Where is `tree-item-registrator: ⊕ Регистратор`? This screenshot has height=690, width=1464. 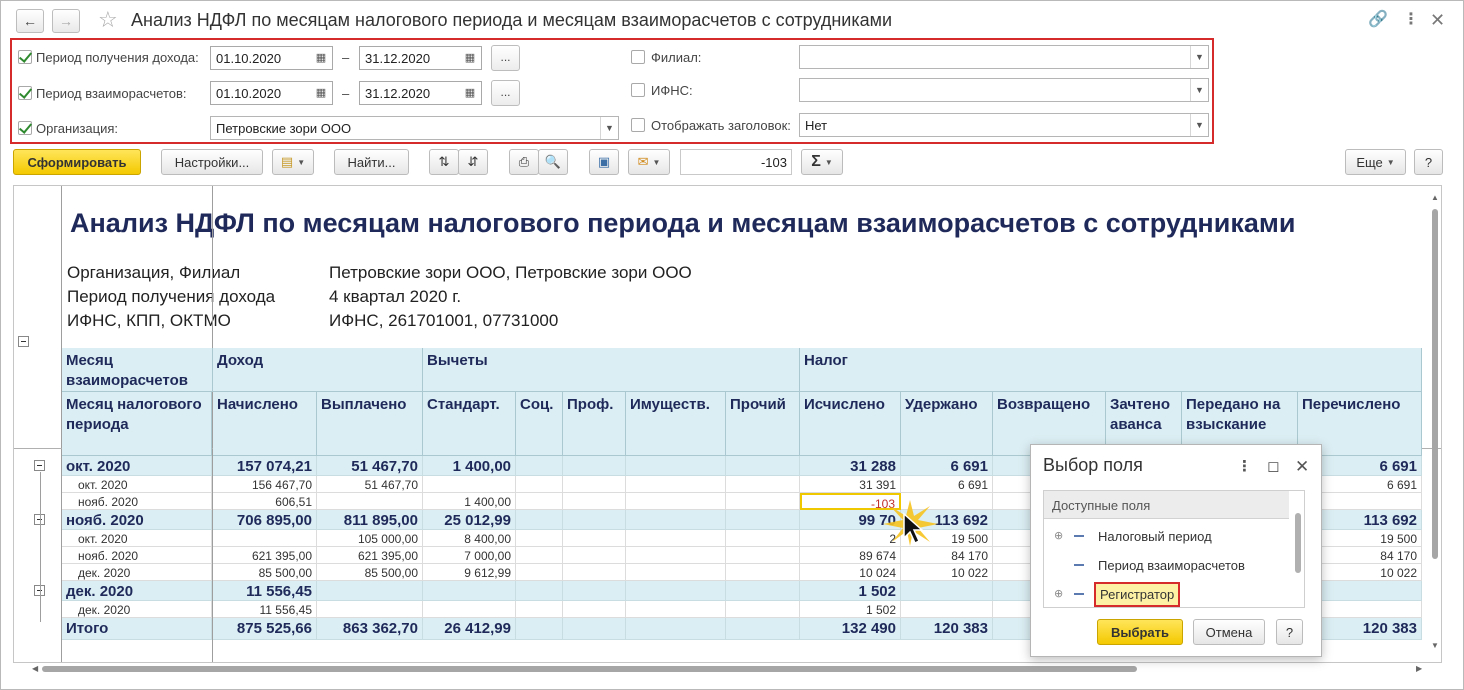 tree-item-registrator: ⊕ Регистратор is located at coordinates (1166, 594).